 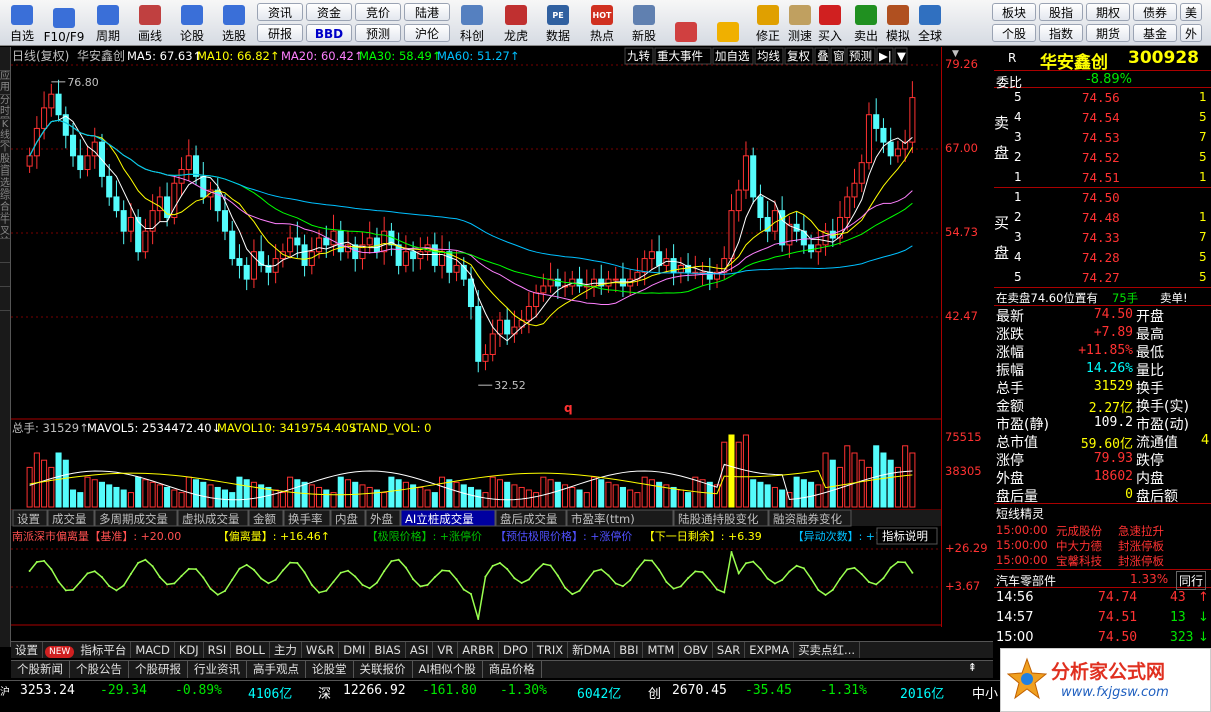 What do you see at coordinates (378, 12) in the screenshot?
I see `toolbar-grid-button: 竞价` at bounding box center [378, 12].